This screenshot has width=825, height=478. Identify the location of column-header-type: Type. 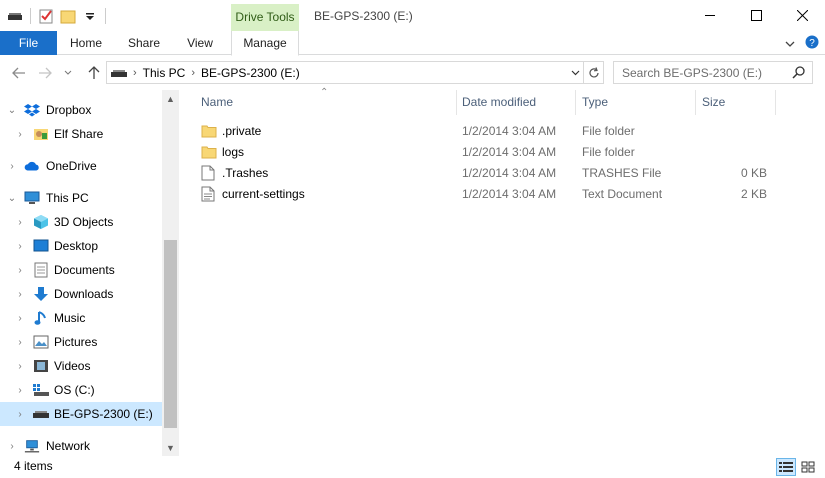
(637, 102).